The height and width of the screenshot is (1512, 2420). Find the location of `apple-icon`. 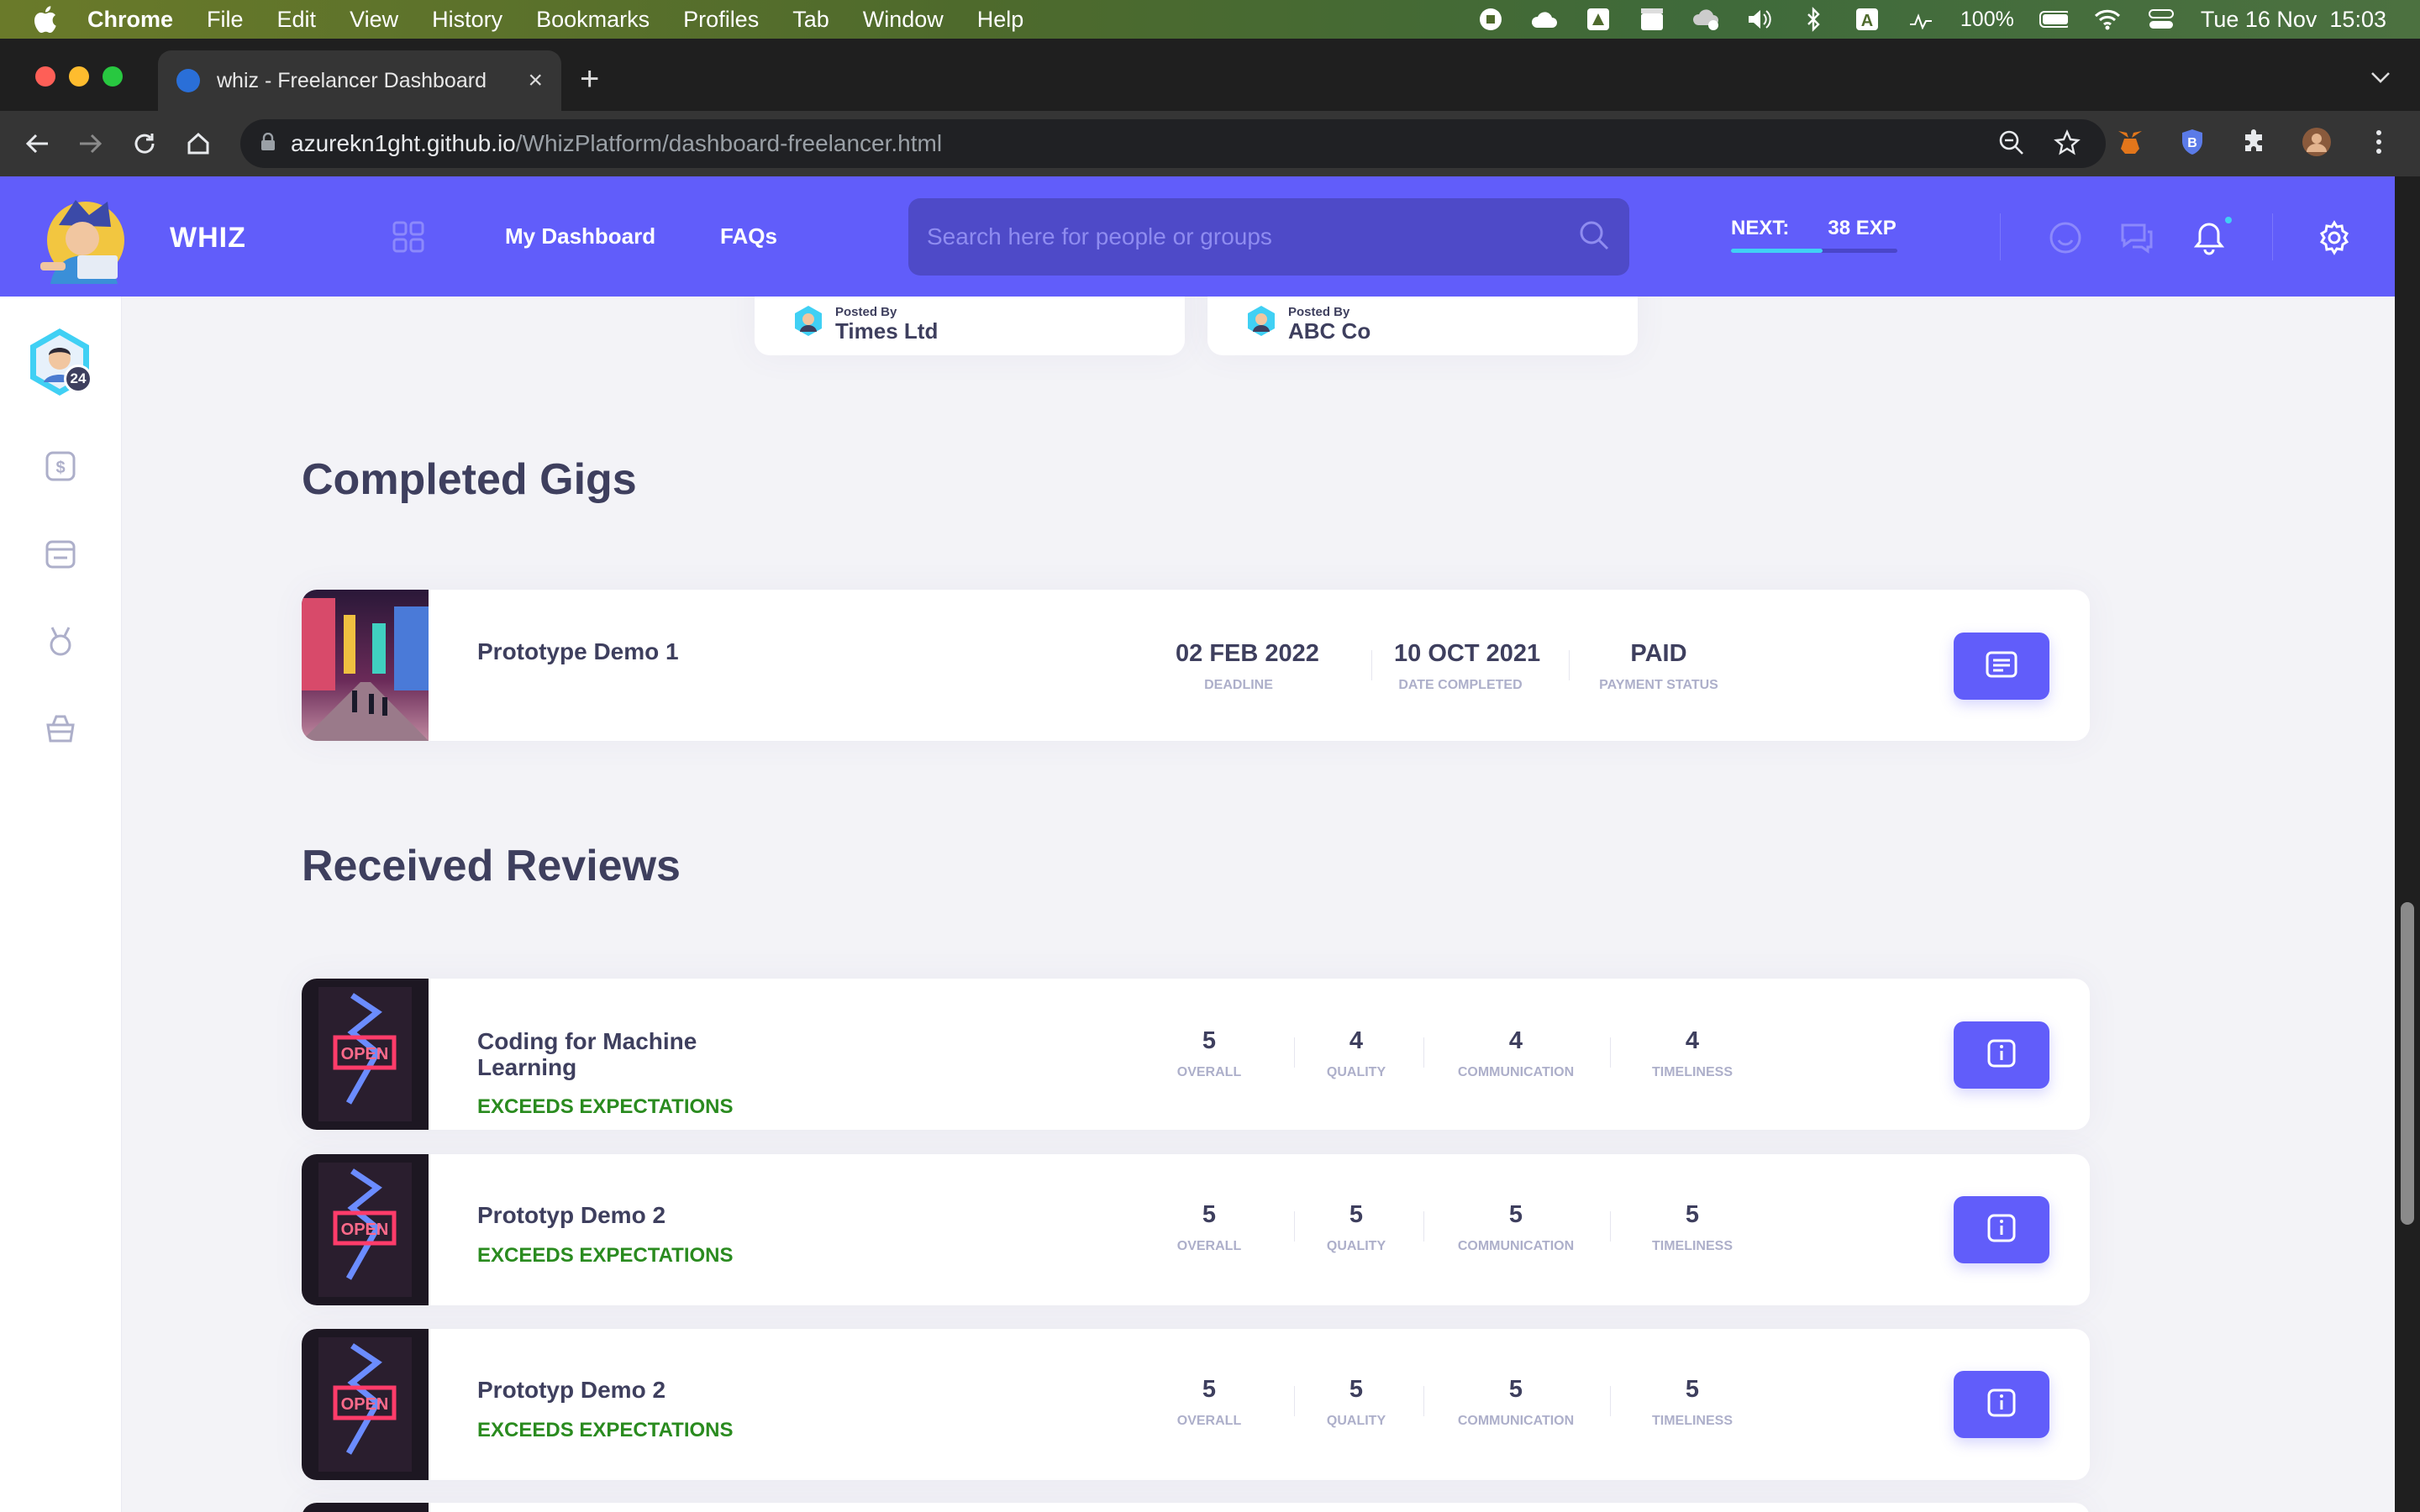

apple-icon is located at coordinates (47, 19).